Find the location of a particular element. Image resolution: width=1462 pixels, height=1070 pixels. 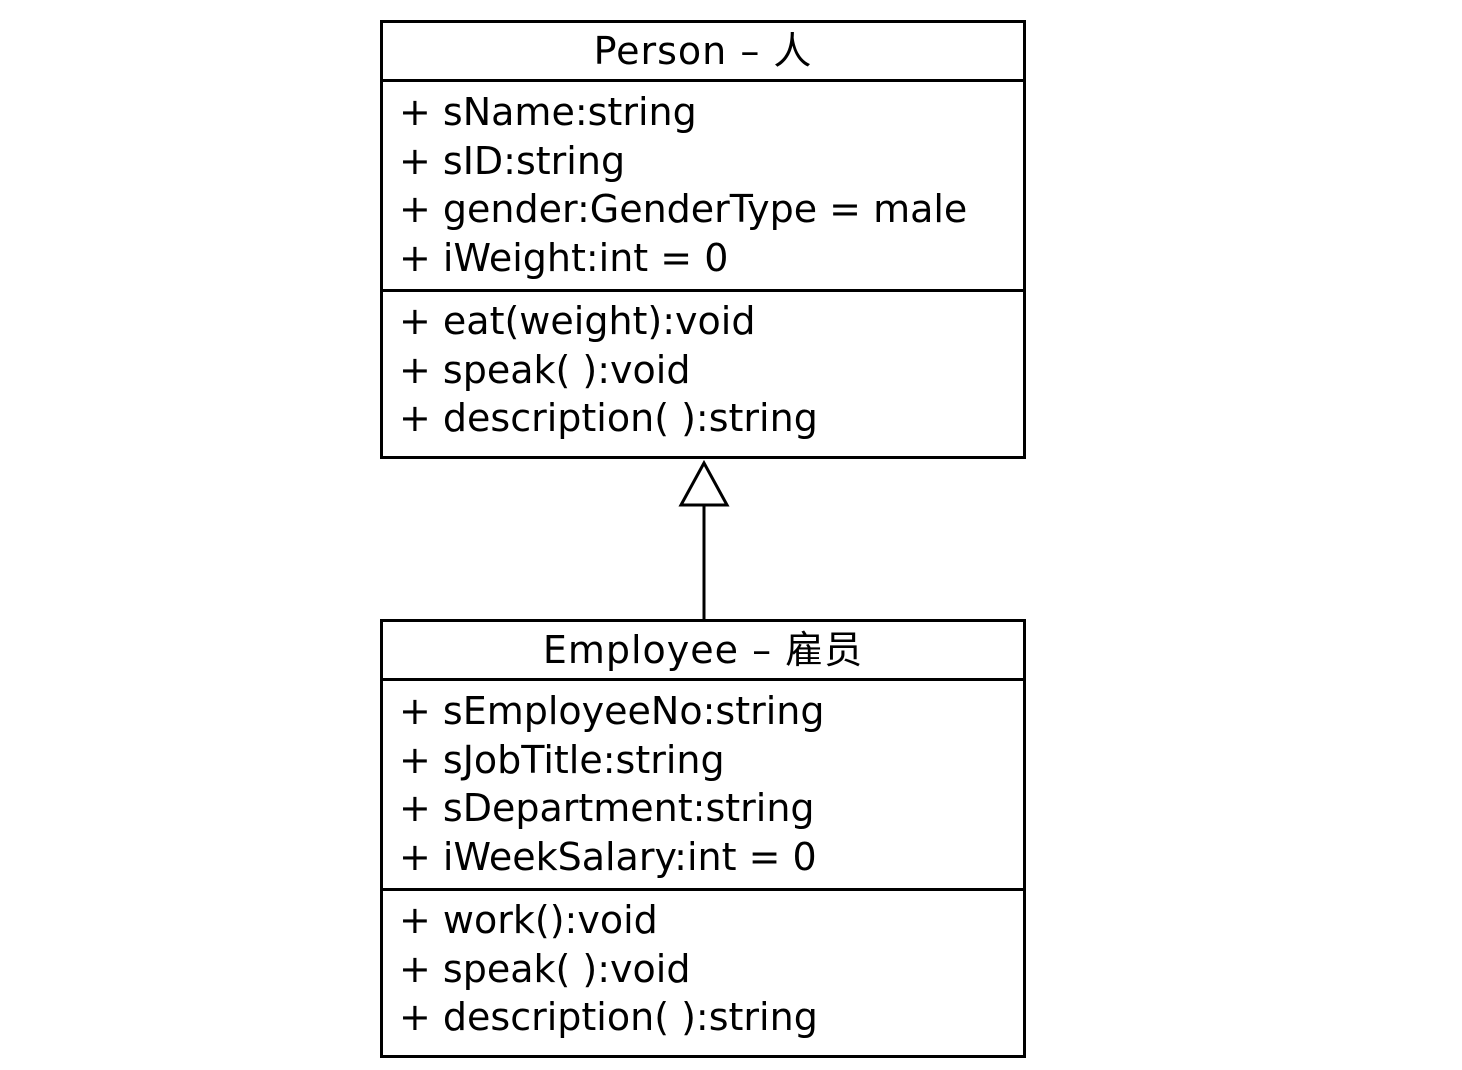

method: + eat(weight):void is located at coordinates (577, 321).